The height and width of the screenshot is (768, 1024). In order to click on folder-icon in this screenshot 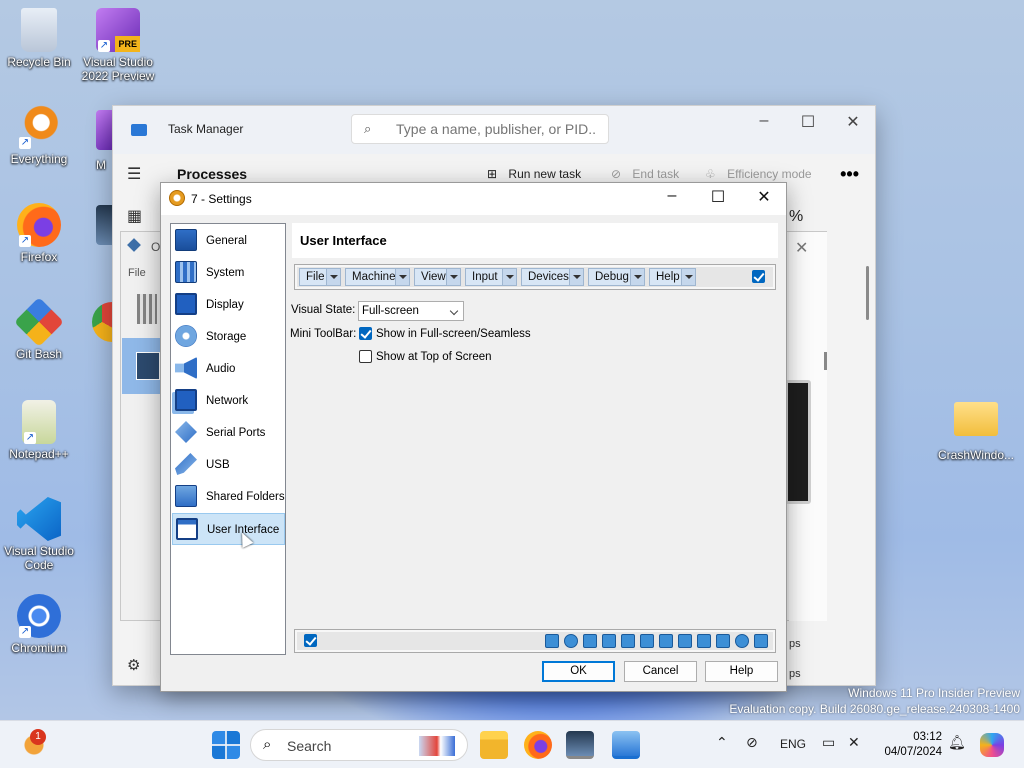, I will do `click(976, 419)`.